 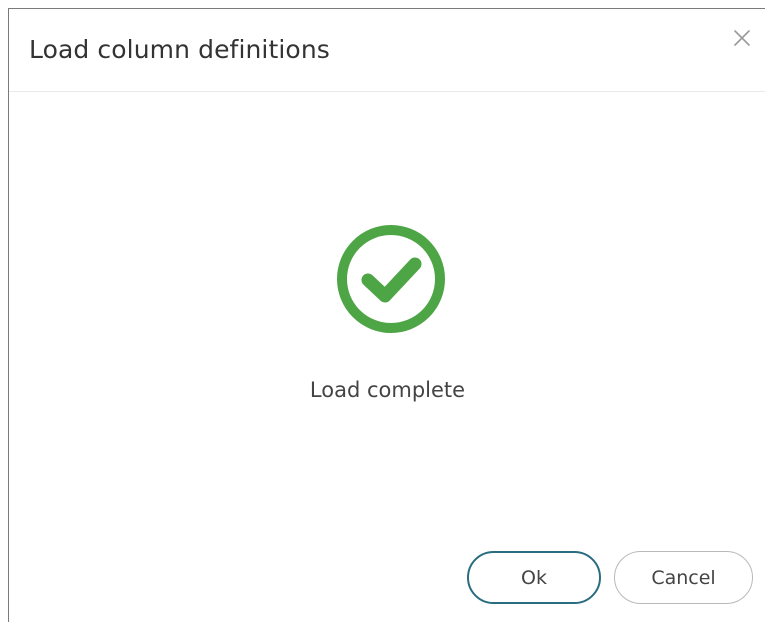 I want to click on close-button, so click(x=742, y=38).